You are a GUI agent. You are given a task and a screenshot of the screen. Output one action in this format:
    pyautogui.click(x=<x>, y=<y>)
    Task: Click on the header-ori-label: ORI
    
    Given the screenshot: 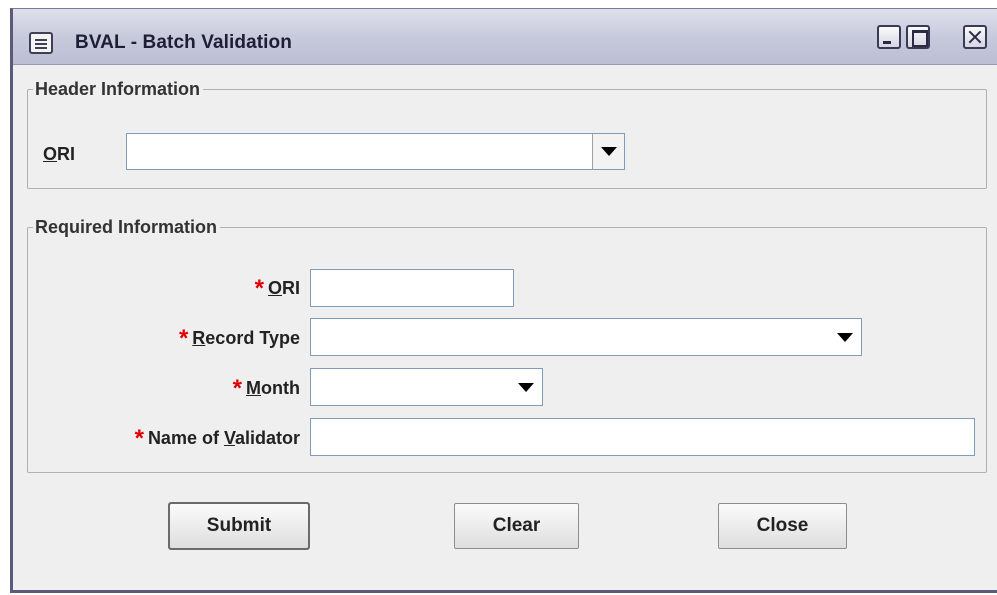 What is the action you would take?
    pyautogui.click(x=59, y=154)
    